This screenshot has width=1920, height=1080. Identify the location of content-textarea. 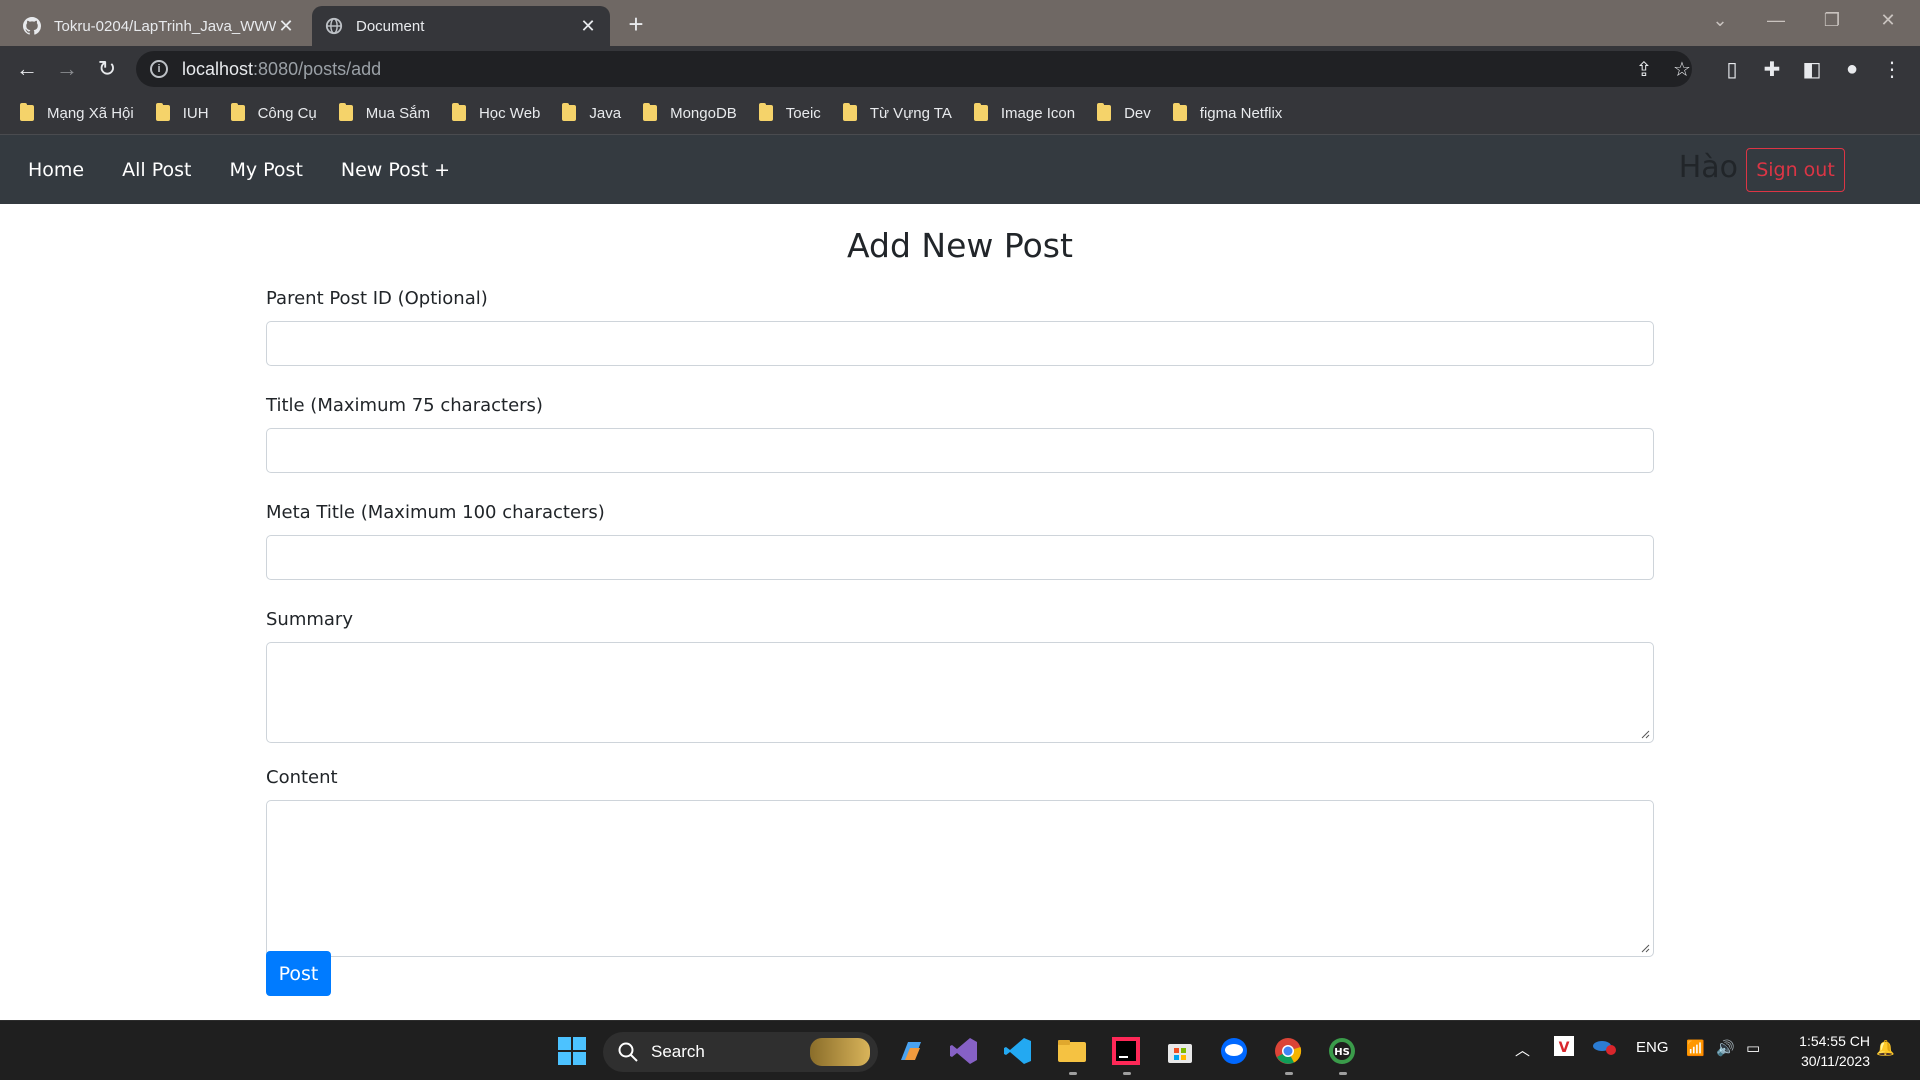
(960, 878).